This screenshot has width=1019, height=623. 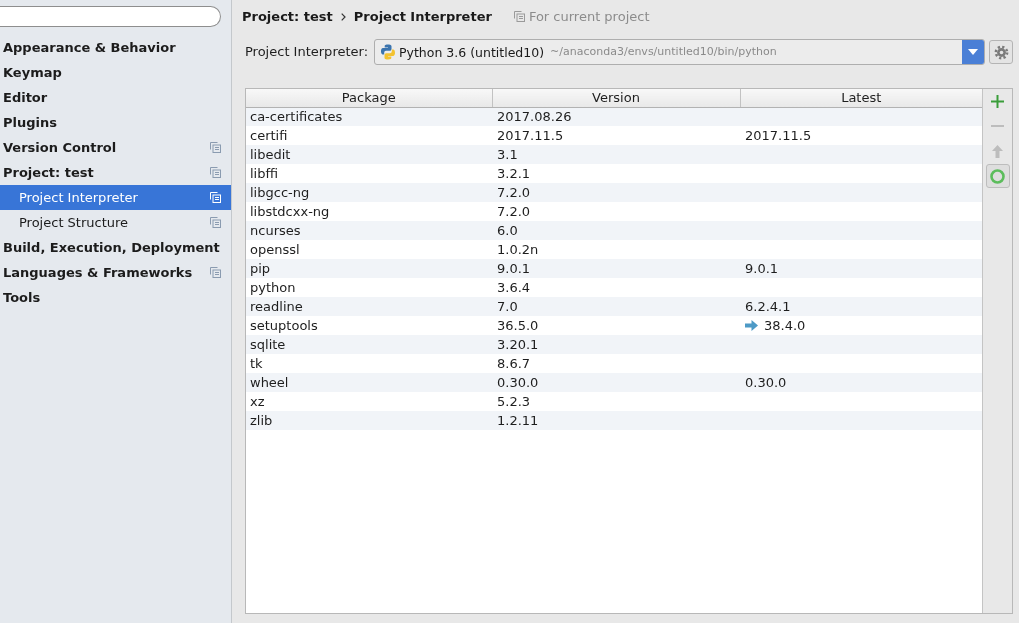 I want to click on sidebar-item: Project: test, so click(x=115, y=172).